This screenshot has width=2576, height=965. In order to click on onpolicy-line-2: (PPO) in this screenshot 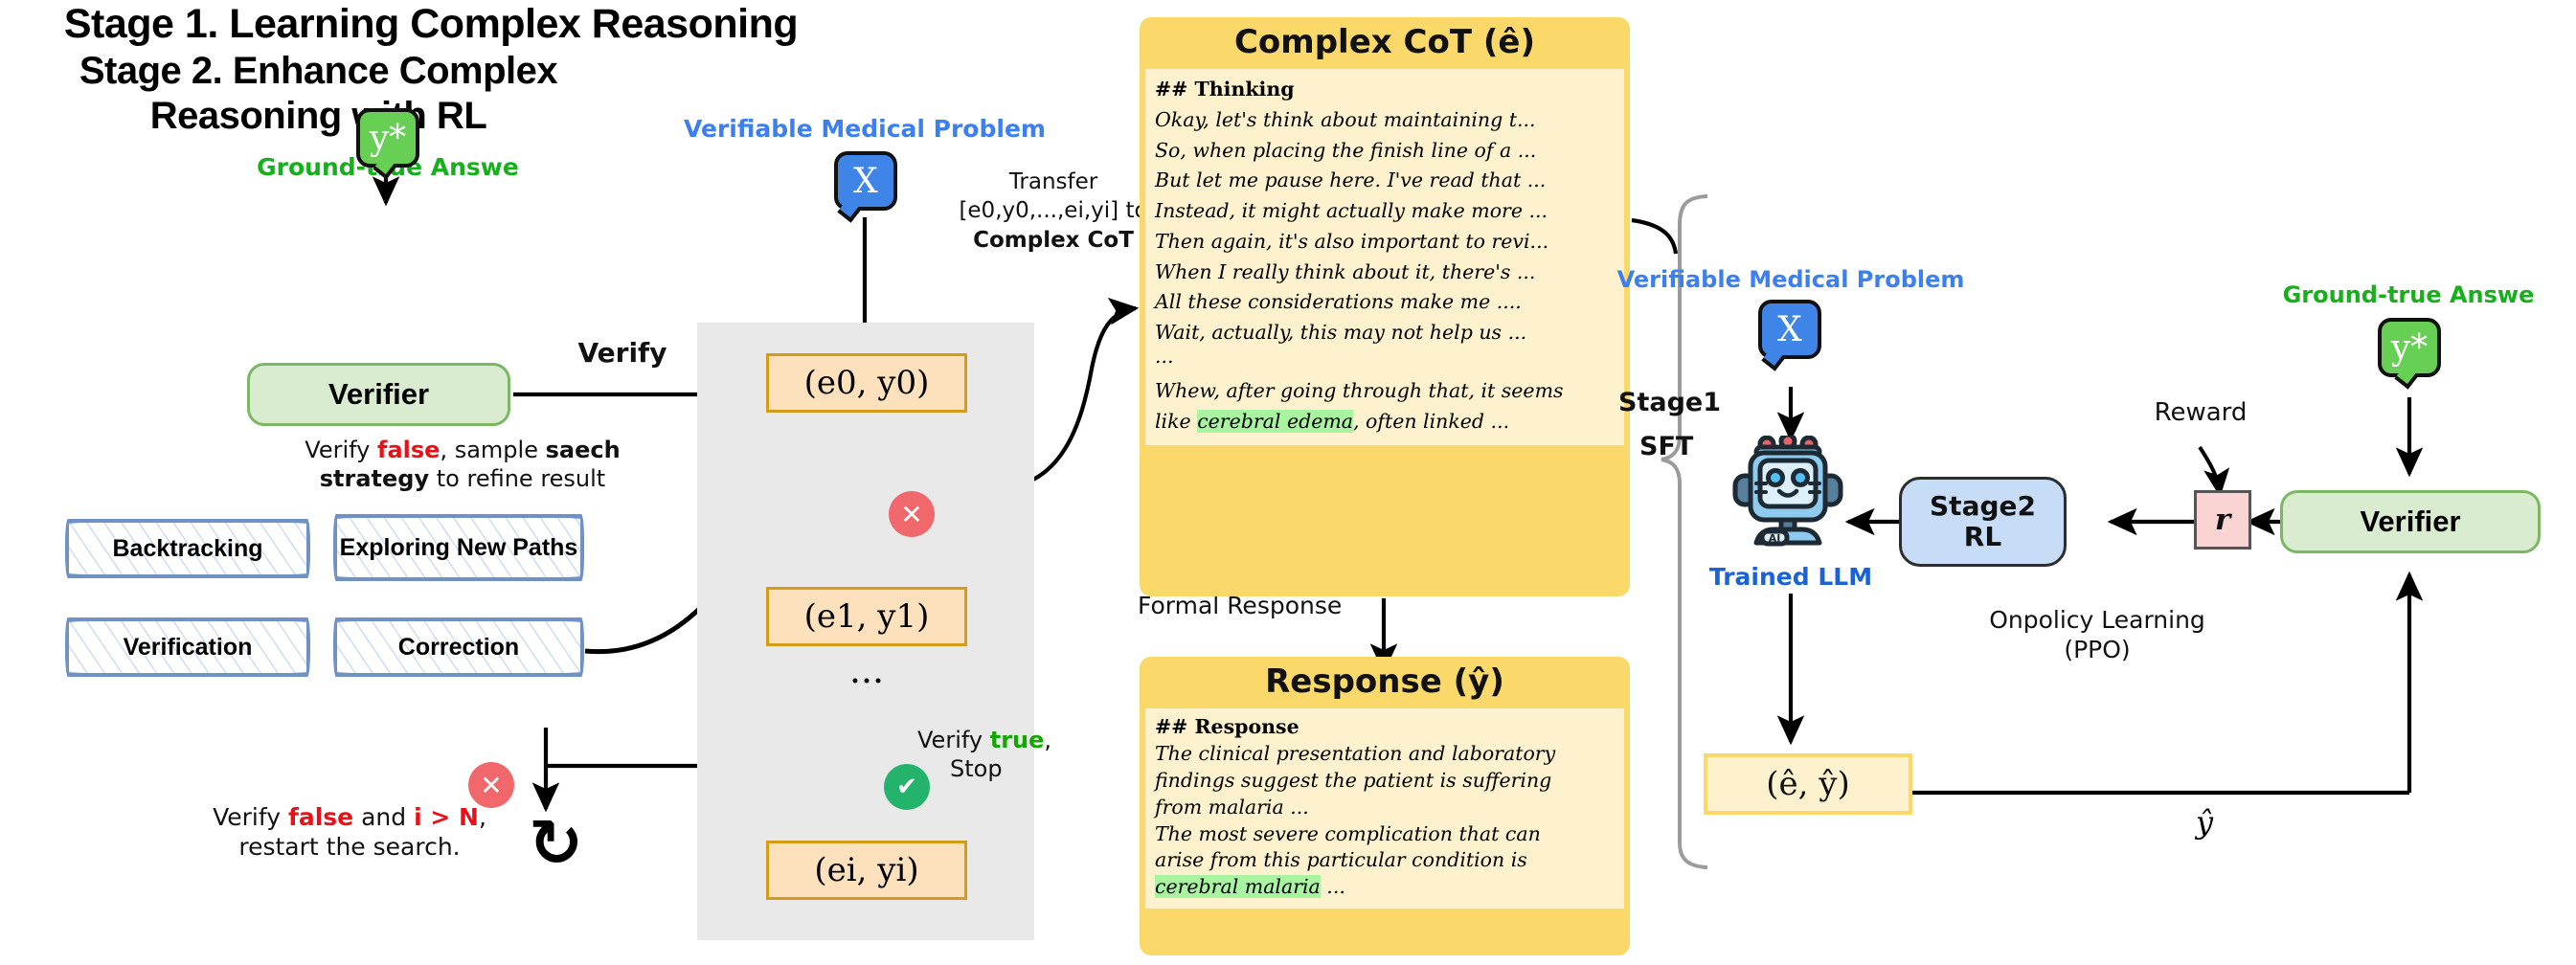, I will do `click(2097, 650)`.